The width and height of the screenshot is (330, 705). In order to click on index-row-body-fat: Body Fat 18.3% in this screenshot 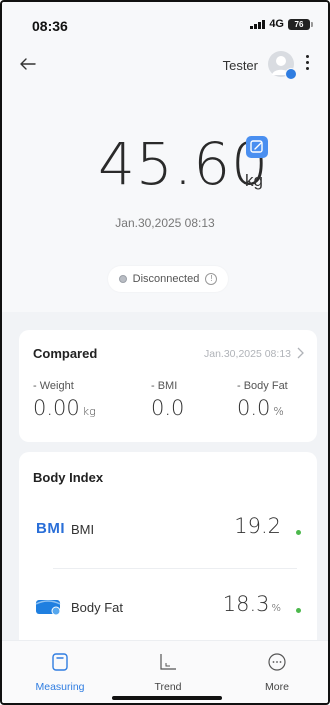, I will do `click(168, 608)`.